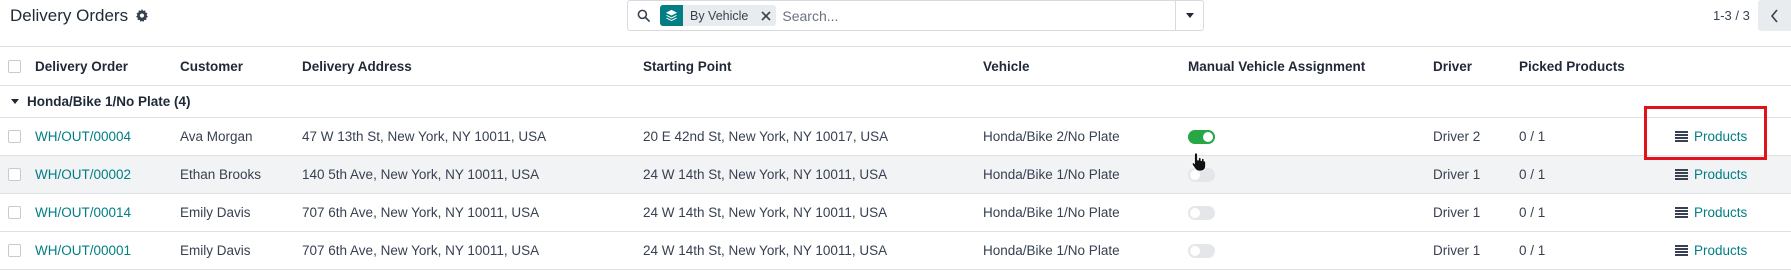  I want to click on gear-icon, so click(142, 16).